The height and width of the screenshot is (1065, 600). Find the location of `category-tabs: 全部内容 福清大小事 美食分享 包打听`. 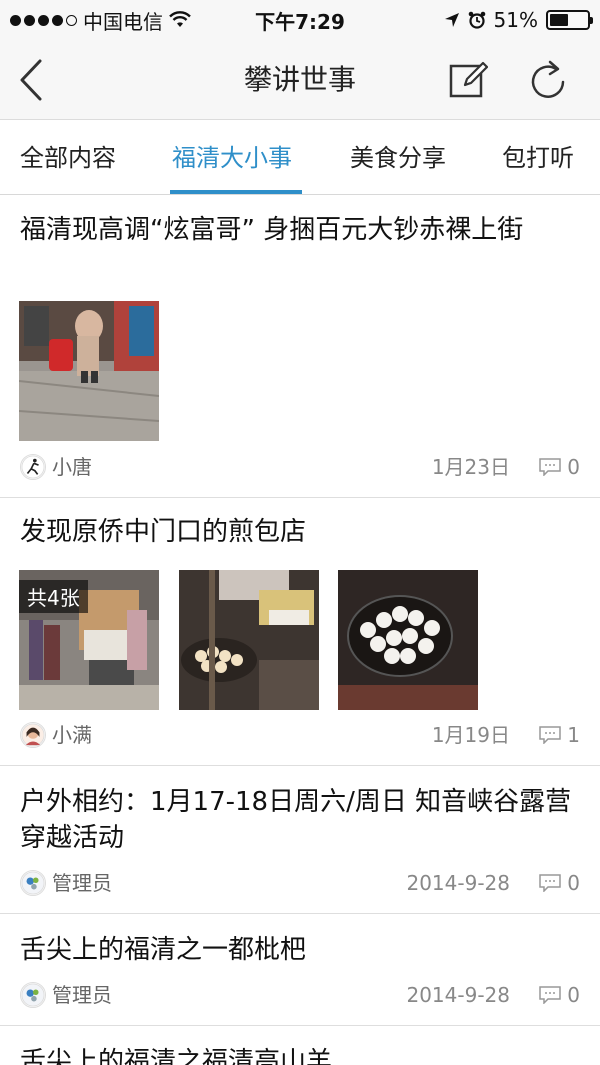

category-tabs: 全部内容 福清大小事 美食分享 包打听 is located at coordinates (300, 158).